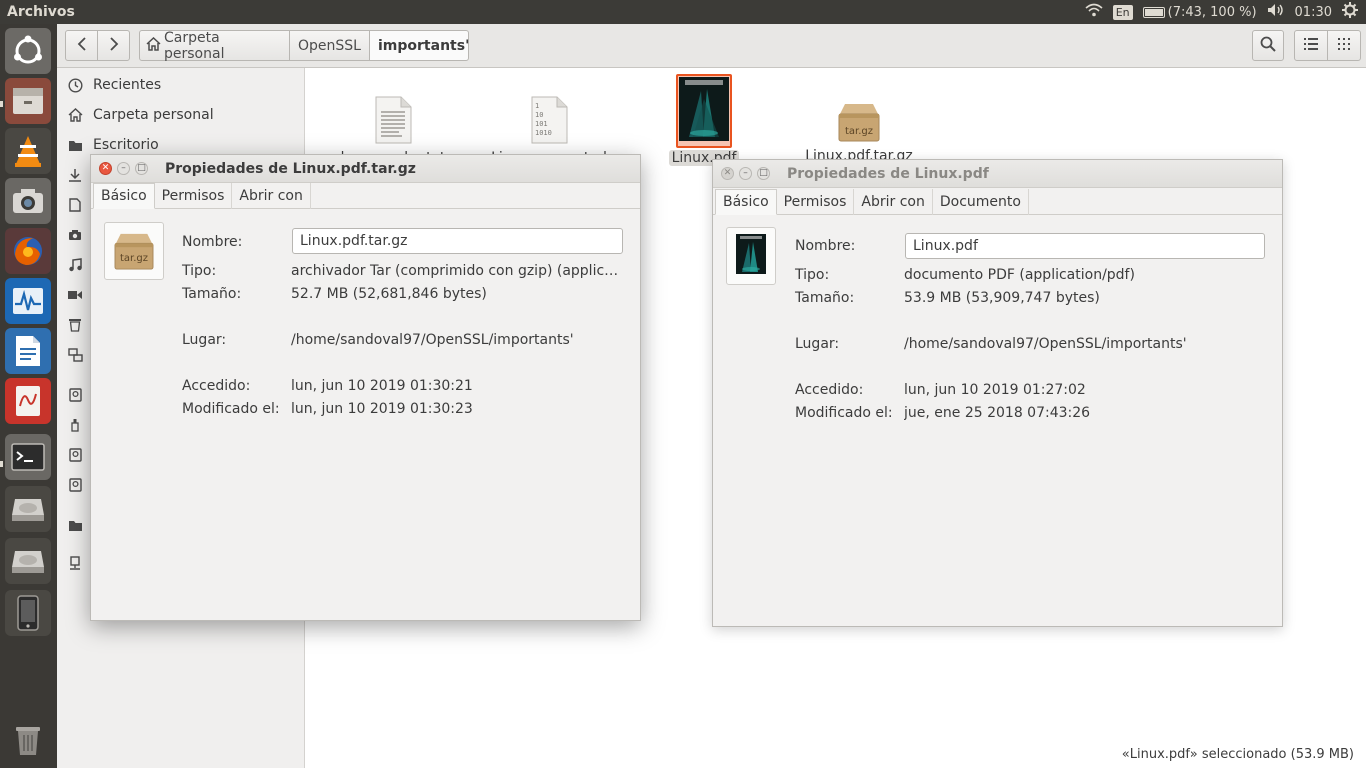 This screenshot has width=1366, height=768. I want to click on archive-icon: tar.gz, so click(134, 251).